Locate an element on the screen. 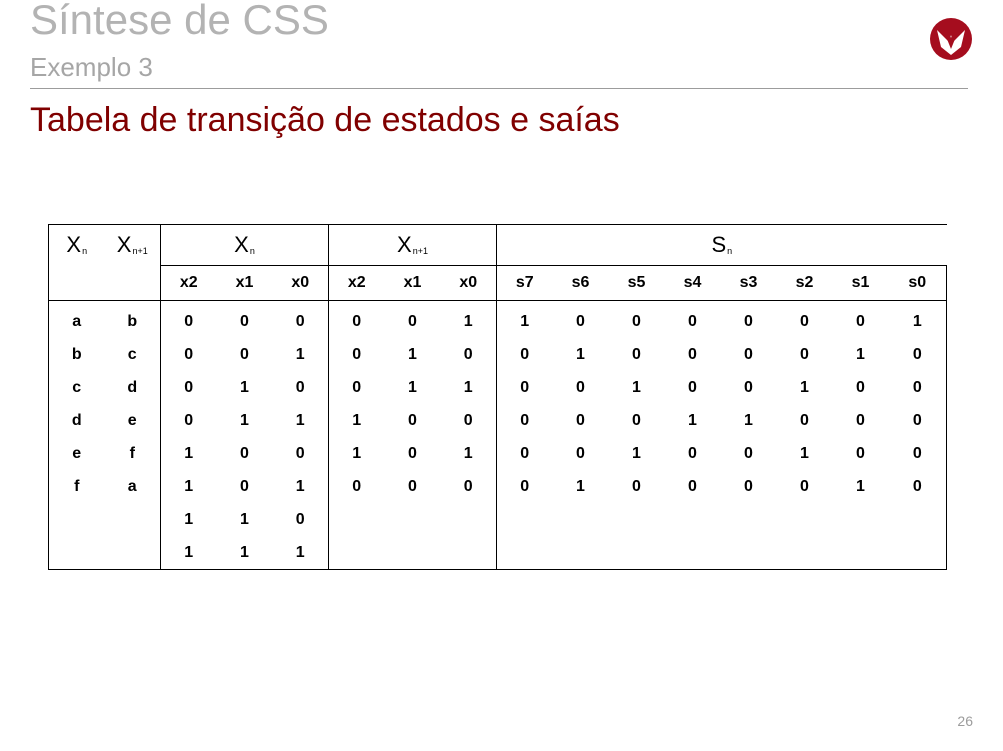  output-bit-s2-cell: 1 is located at coordinates (804, 387).